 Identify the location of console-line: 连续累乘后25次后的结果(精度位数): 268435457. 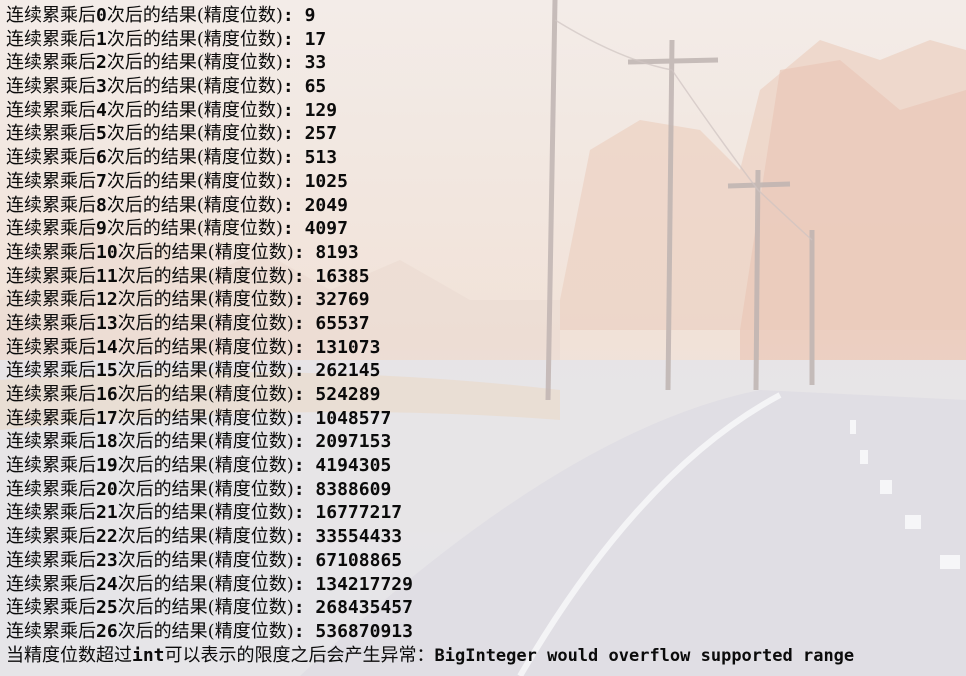
(486, 608).